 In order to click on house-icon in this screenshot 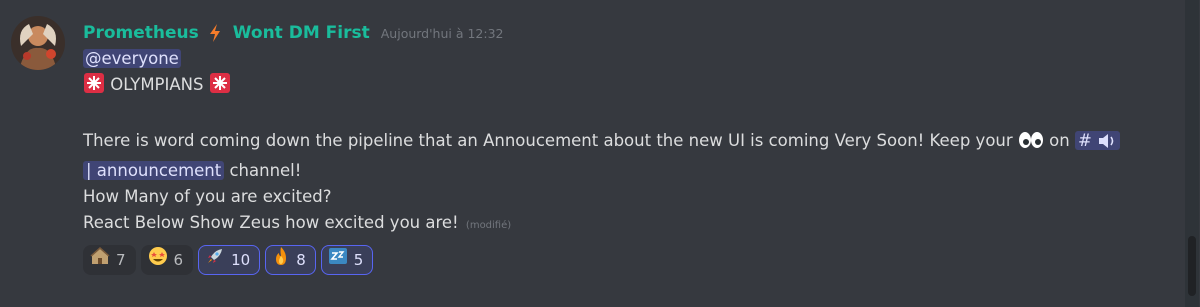, I will do `click(100, 259)`.